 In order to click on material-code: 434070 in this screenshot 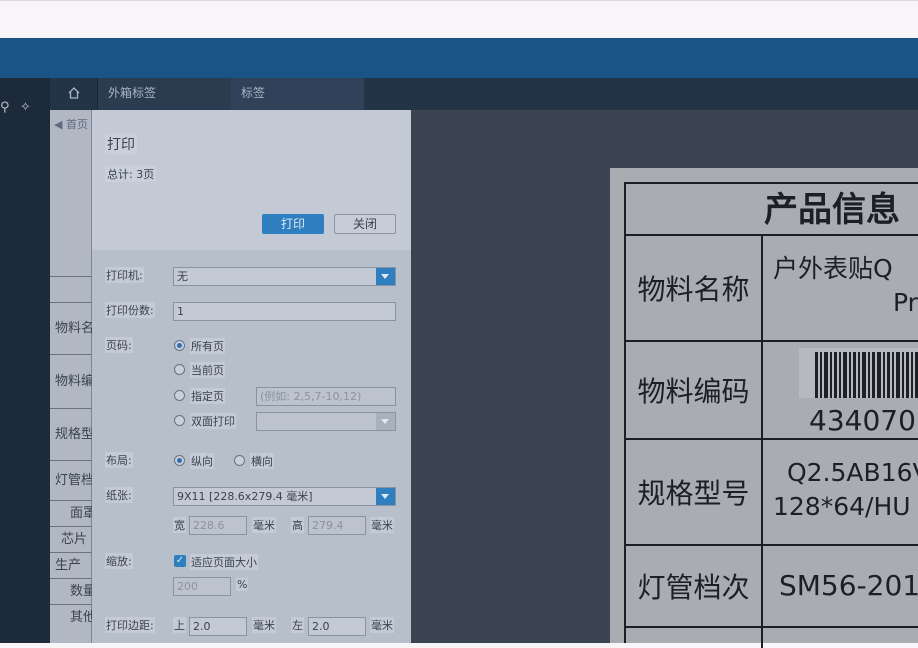, I will do `click(862, 420)`.